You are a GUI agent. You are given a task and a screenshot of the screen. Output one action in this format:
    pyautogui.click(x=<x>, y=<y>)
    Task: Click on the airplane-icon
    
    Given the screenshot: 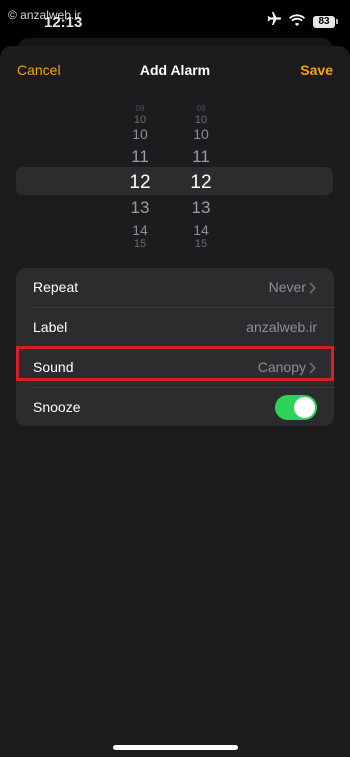 What is the action you would take?
    pyautogui.click(x=273, y=21)
    